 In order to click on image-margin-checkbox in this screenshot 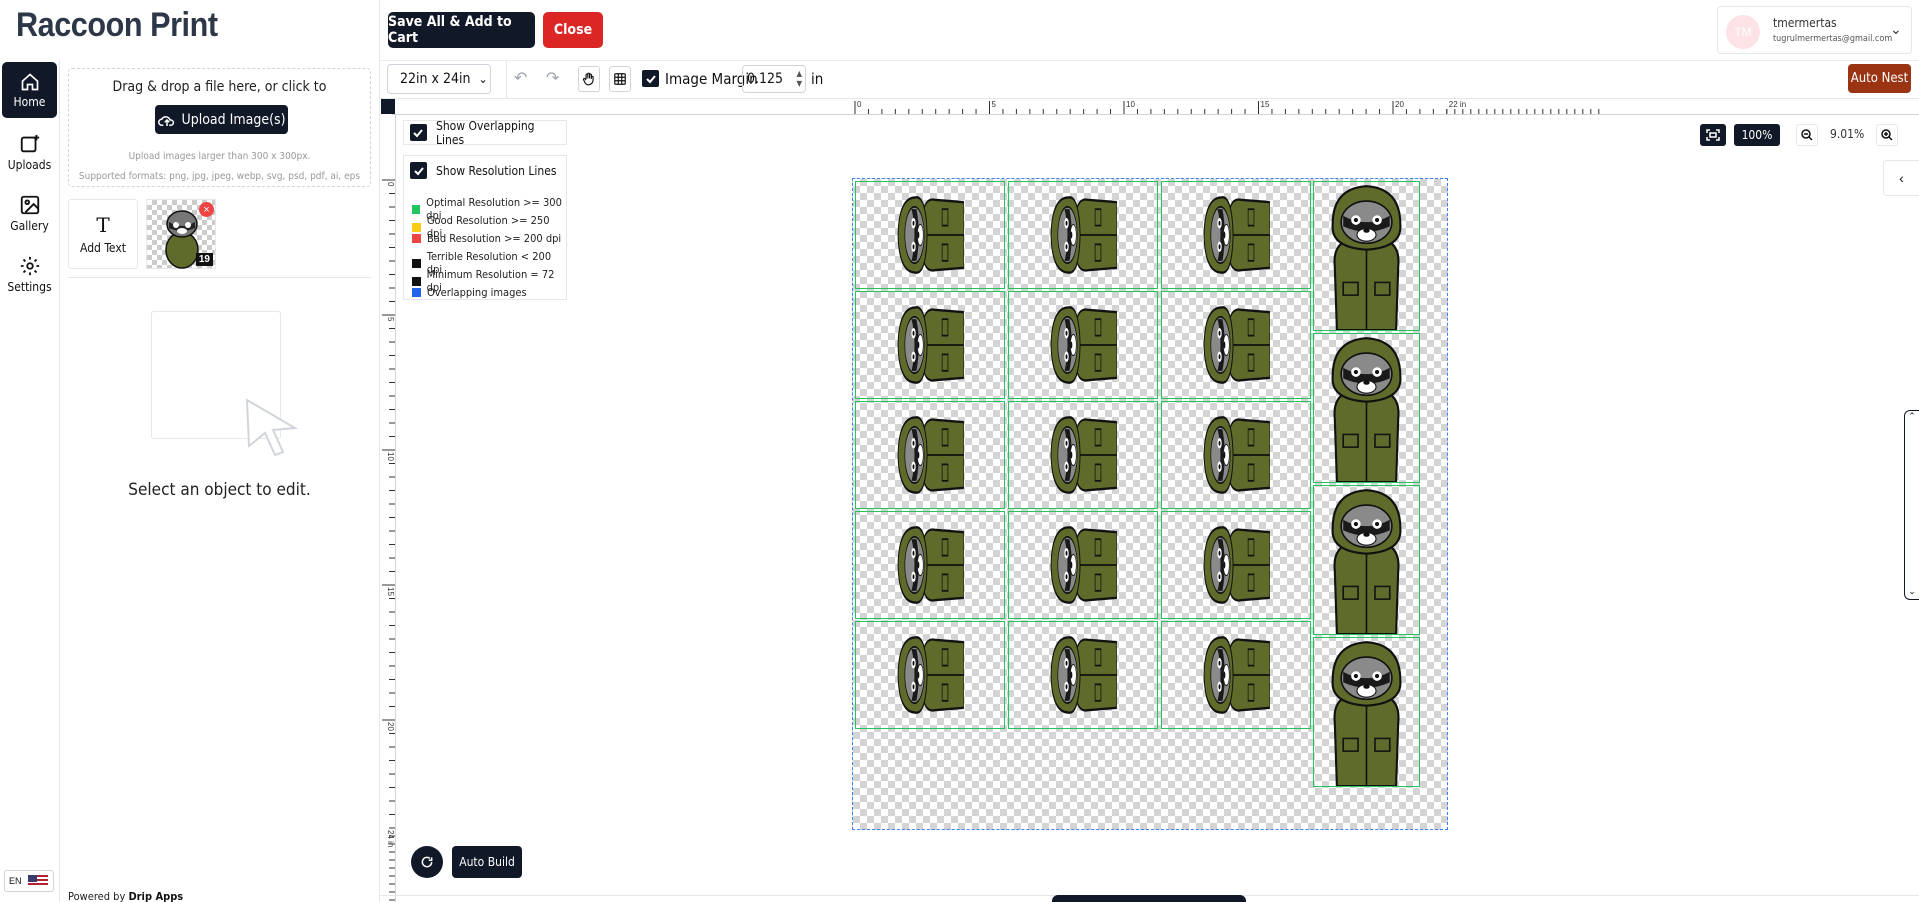, I will do `click(650, 78)`.